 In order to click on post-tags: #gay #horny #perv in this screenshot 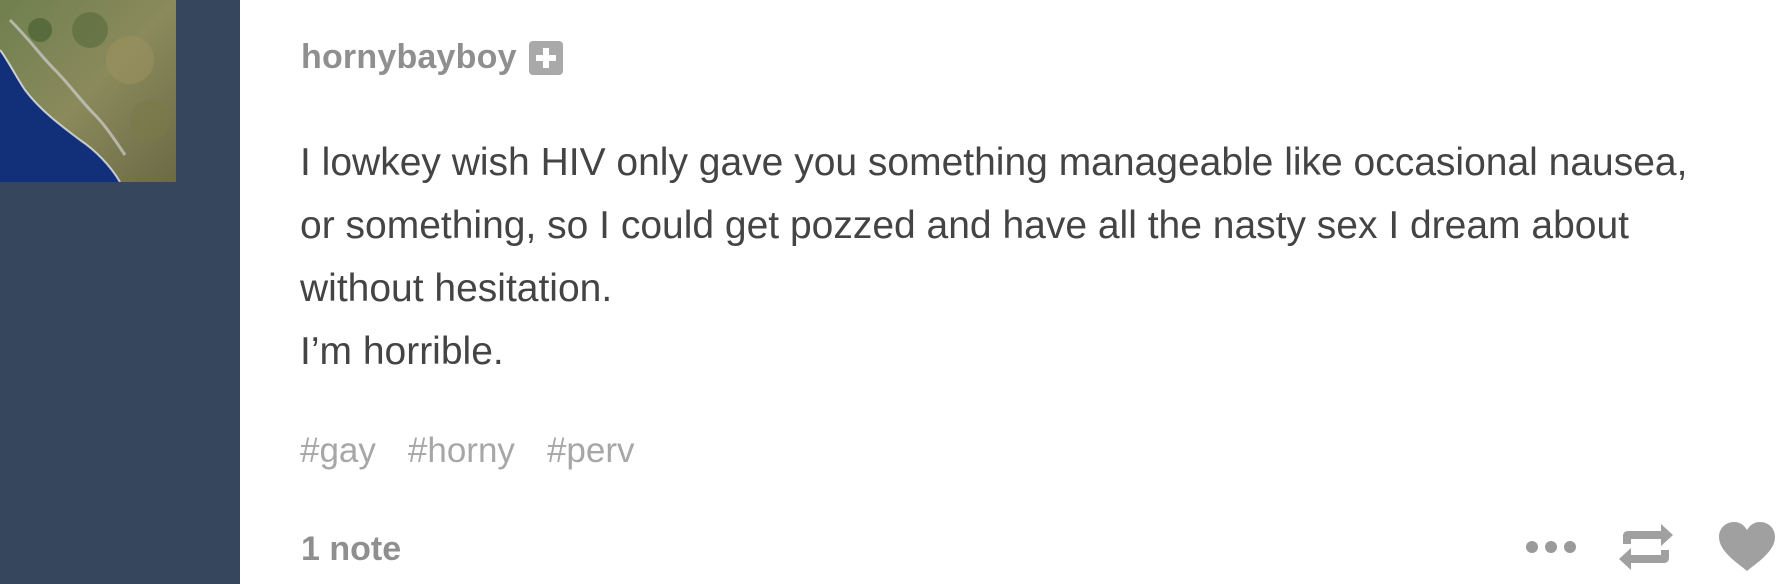, I will do `click(467, 451)`.